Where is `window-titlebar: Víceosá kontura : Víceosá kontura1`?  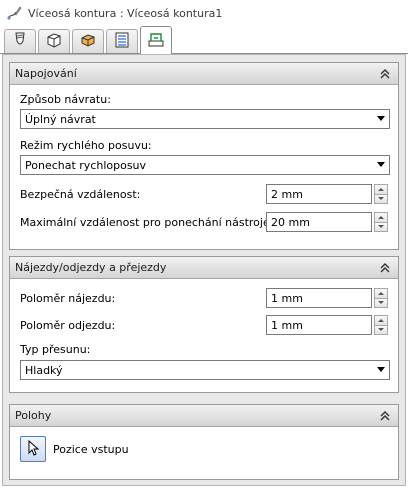
window-titlebar: Víceosá kontura : Víceosá kontura1 is located at coordinates (204, 13).